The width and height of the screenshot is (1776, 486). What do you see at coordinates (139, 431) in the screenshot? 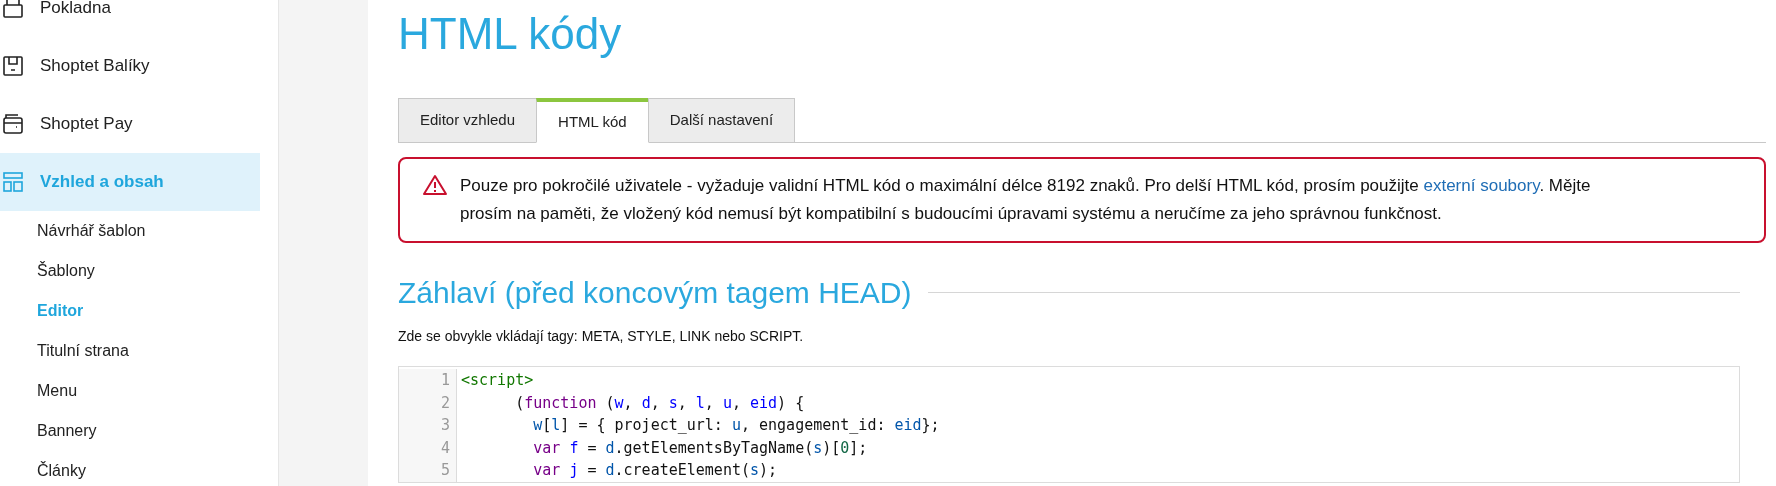
I see `sidebar-subitem: Bannery` at bounding box center [139, 431].